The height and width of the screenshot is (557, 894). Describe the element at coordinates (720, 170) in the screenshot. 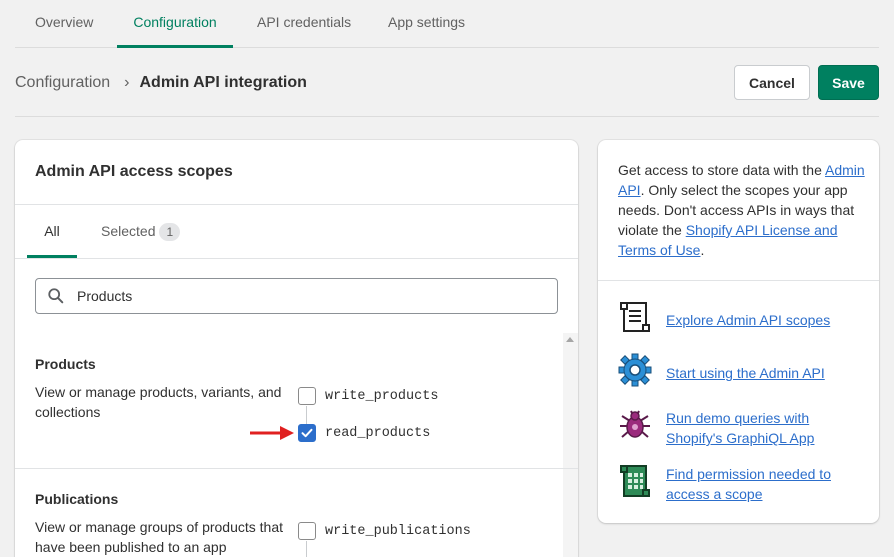

I see `info-text-part: Get access to store data with the` at that location.